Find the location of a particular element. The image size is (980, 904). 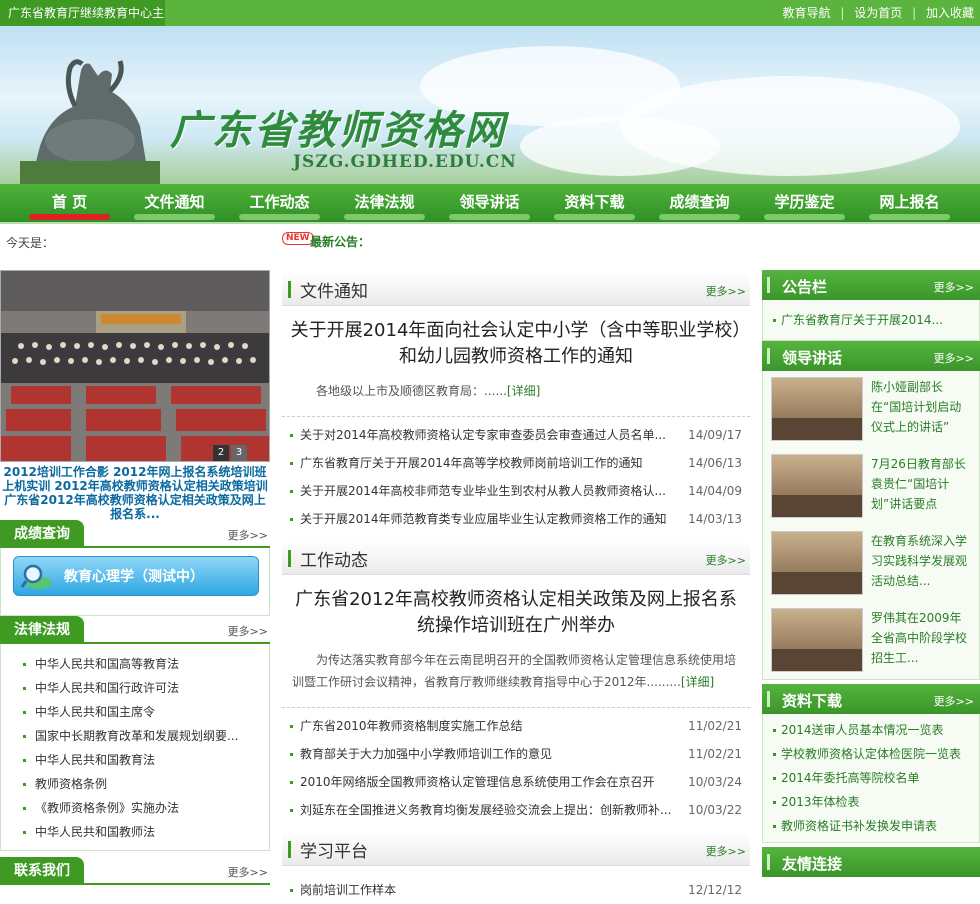

notice-headline: 关于开展2014年面向社会认定中小学（含中等职业学校）和幼儿园教师资格工作的通知 is located at coordinates (516, 340).